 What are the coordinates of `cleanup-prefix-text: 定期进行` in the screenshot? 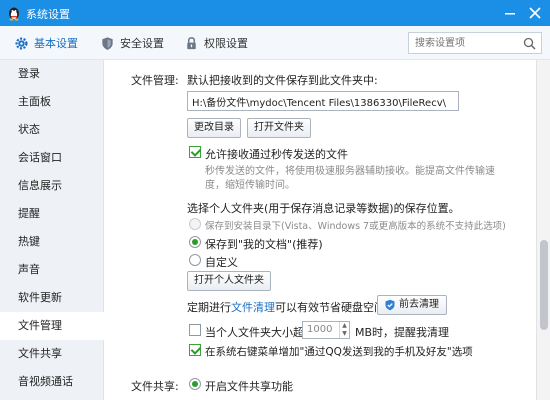 It's located at (209, 307).